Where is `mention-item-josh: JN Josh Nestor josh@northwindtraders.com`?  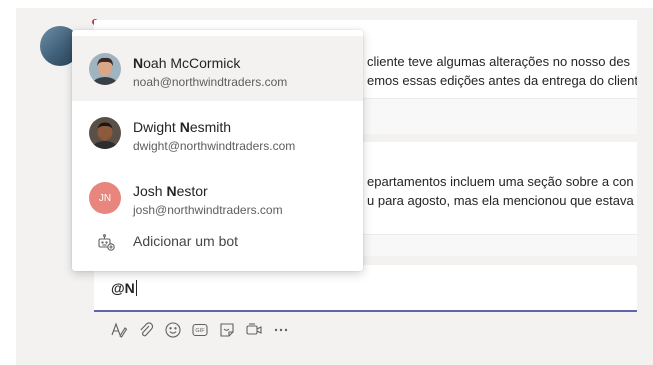
mention-item-josh: JN Josh Nestor josh@northwindtraders.com is located at coordinates (217, 198).